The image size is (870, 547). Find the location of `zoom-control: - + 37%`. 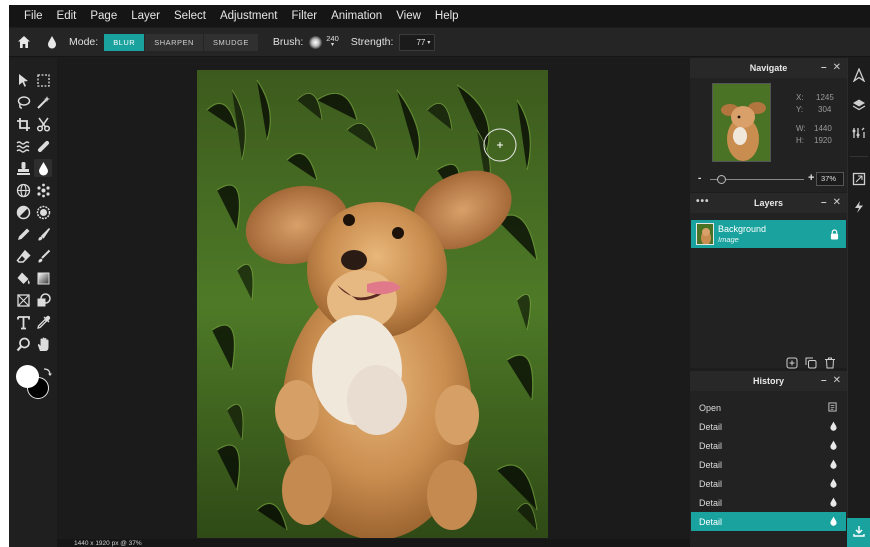

zoom-control: - + 37% is located at coordinates (768, 180).